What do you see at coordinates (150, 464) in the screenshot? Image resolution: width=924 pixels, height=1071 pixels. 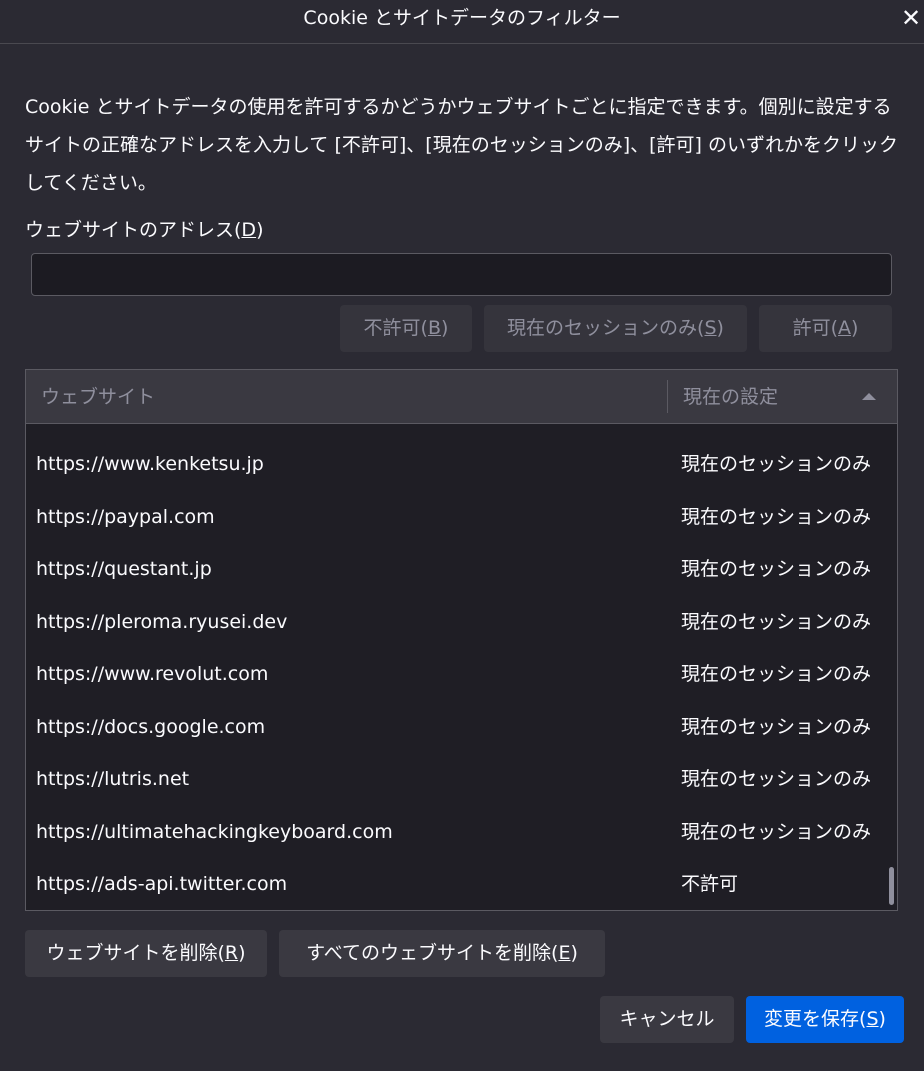 I see `row-site: https://www.kenketsu.jp` at bounding box center [150, 464].